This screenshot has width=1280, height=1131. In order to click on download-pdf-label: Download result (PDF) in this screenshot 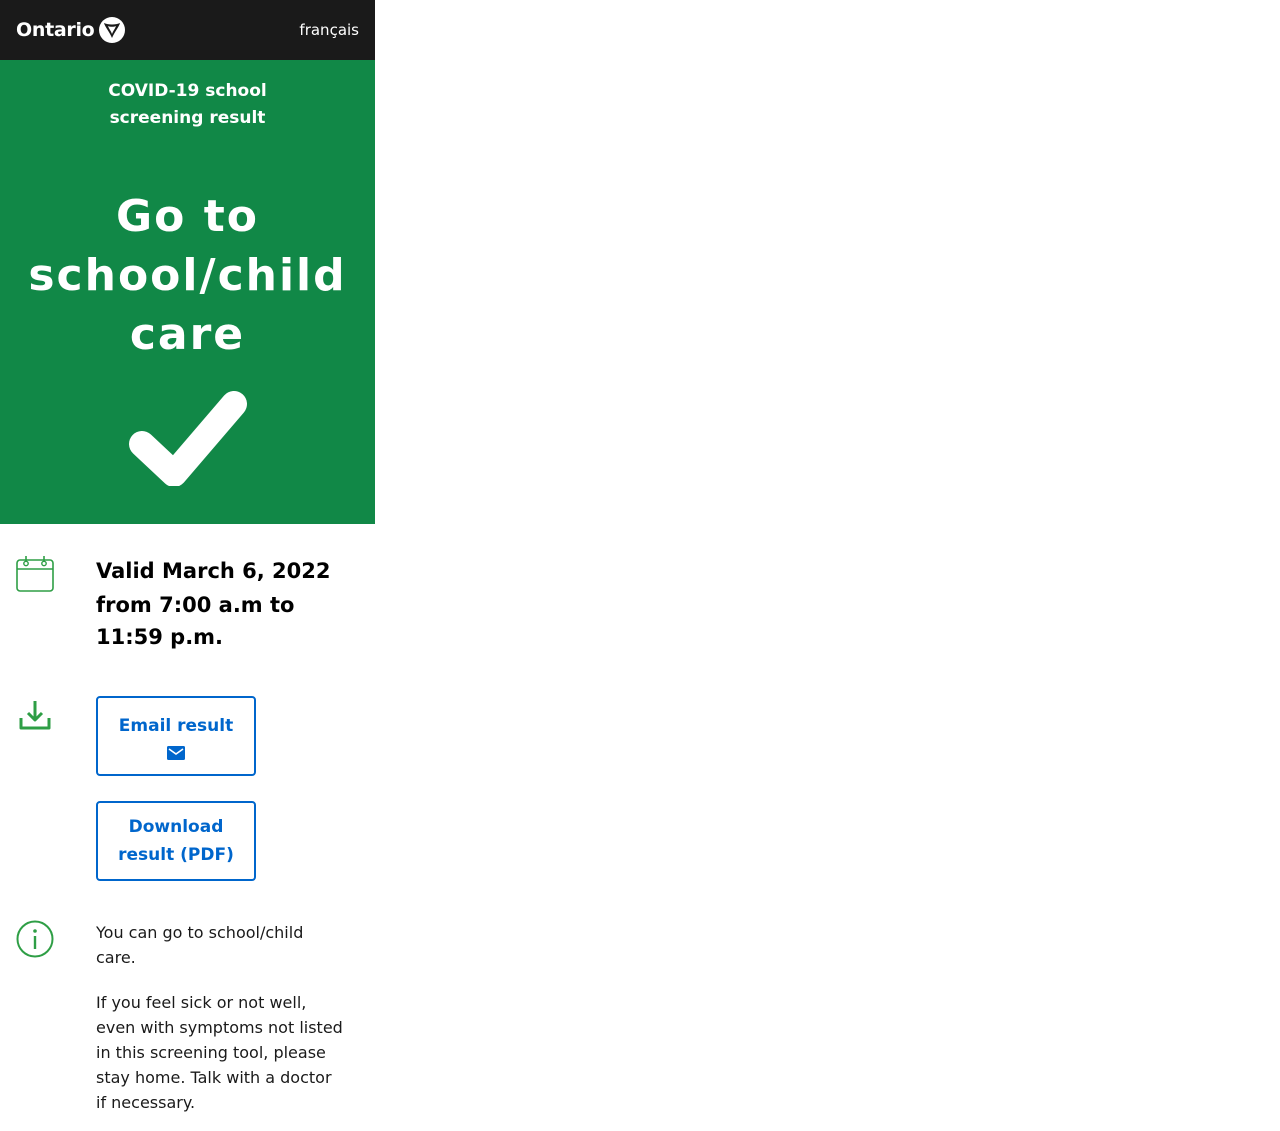, I will do `click(176, 841)`.